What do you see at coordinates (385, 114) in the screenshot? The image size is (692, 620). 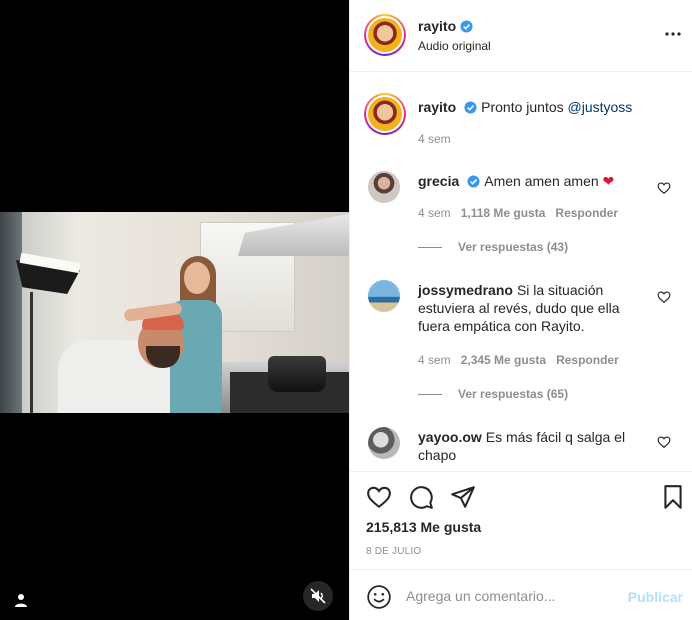 I see `caption-avatar` at bounding box center [385, 114].